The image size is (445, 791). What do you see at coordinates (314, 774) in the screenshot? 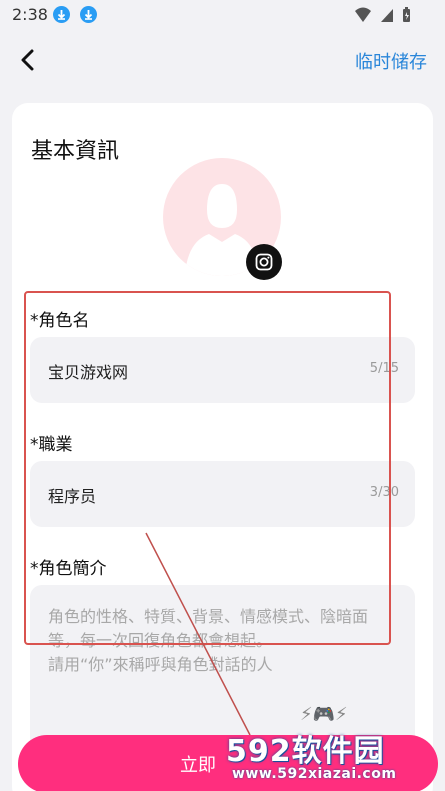
I see `watermark-url: www.592xiazai.com` at bounding box center [314, 774].